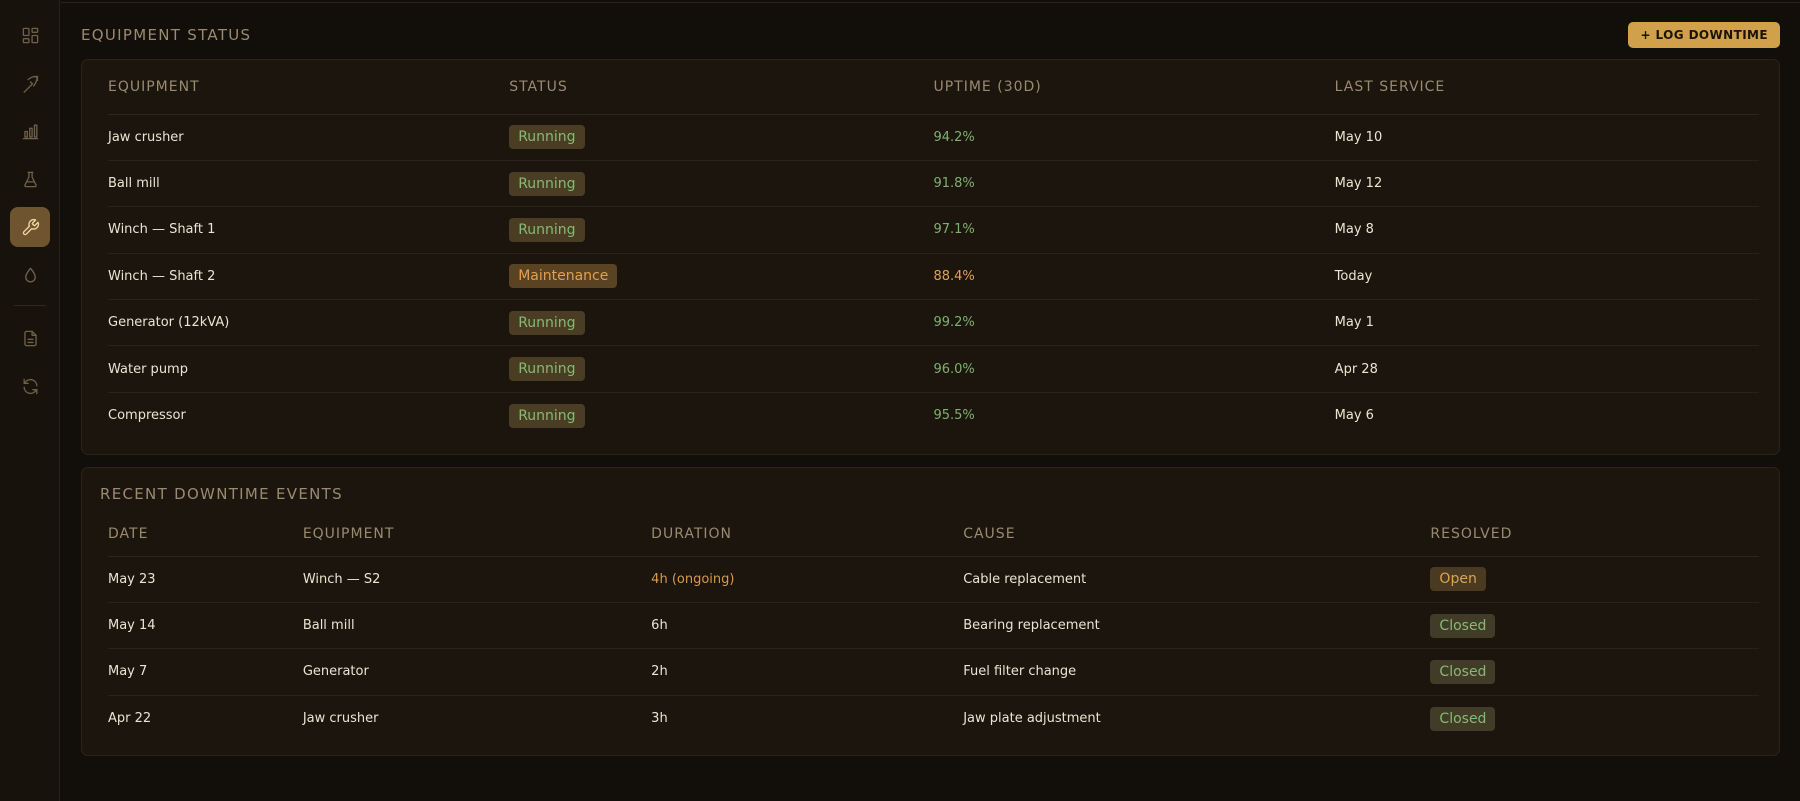  I want to click on col-resolved: RESOLVED, so click(1594, 534).